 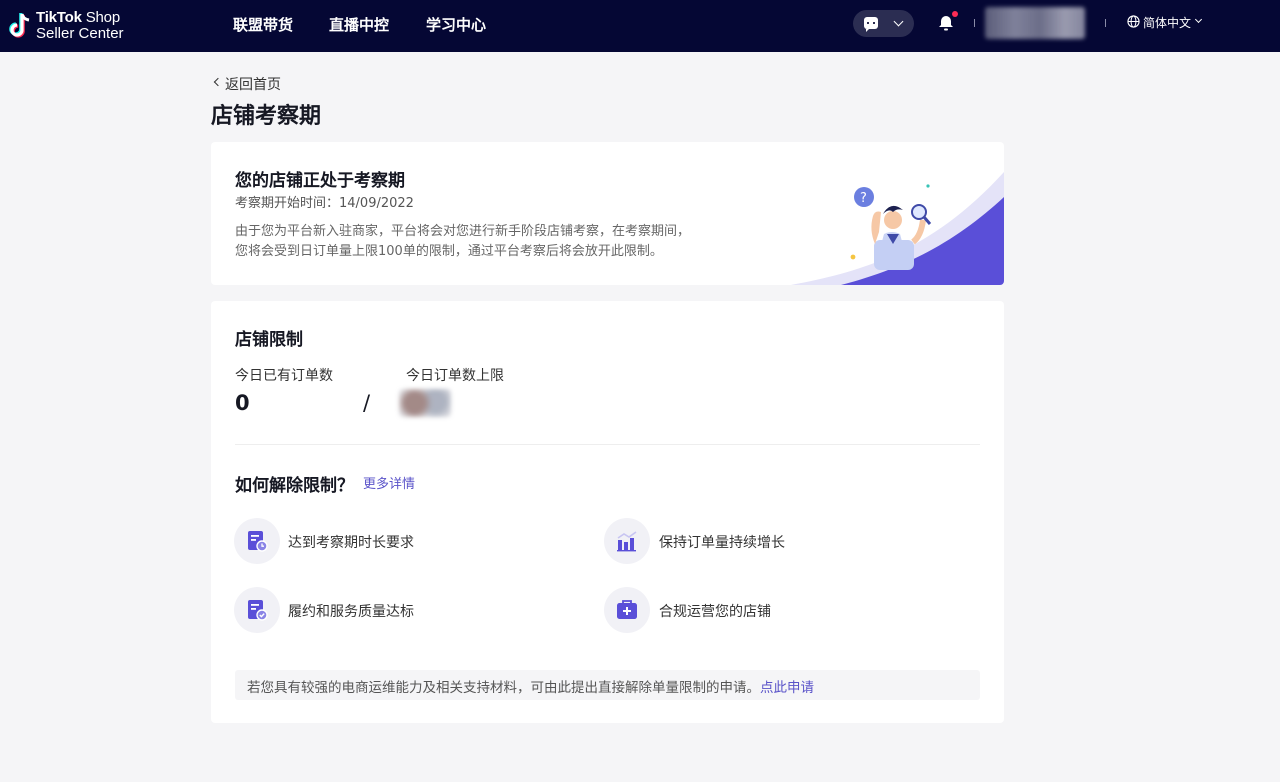 I want to click on daily-limit-value-blurred, so click(x=425, y=403).